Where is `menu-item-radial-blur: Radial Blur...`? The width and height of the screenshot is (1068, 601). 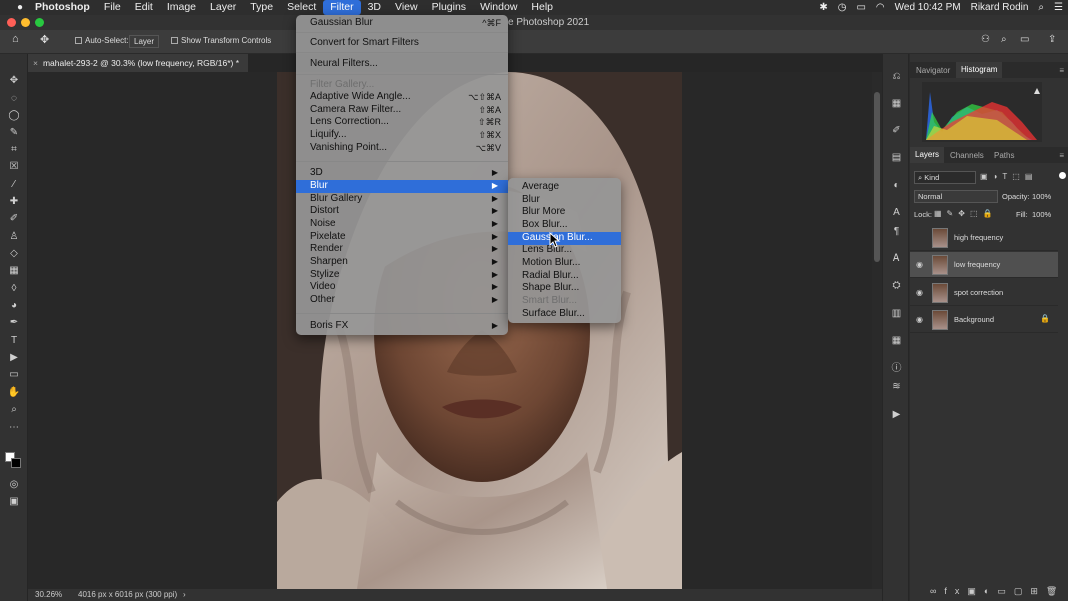
menu-item-radial-blur: Radial Blur... is located at coordinates (564, 276).